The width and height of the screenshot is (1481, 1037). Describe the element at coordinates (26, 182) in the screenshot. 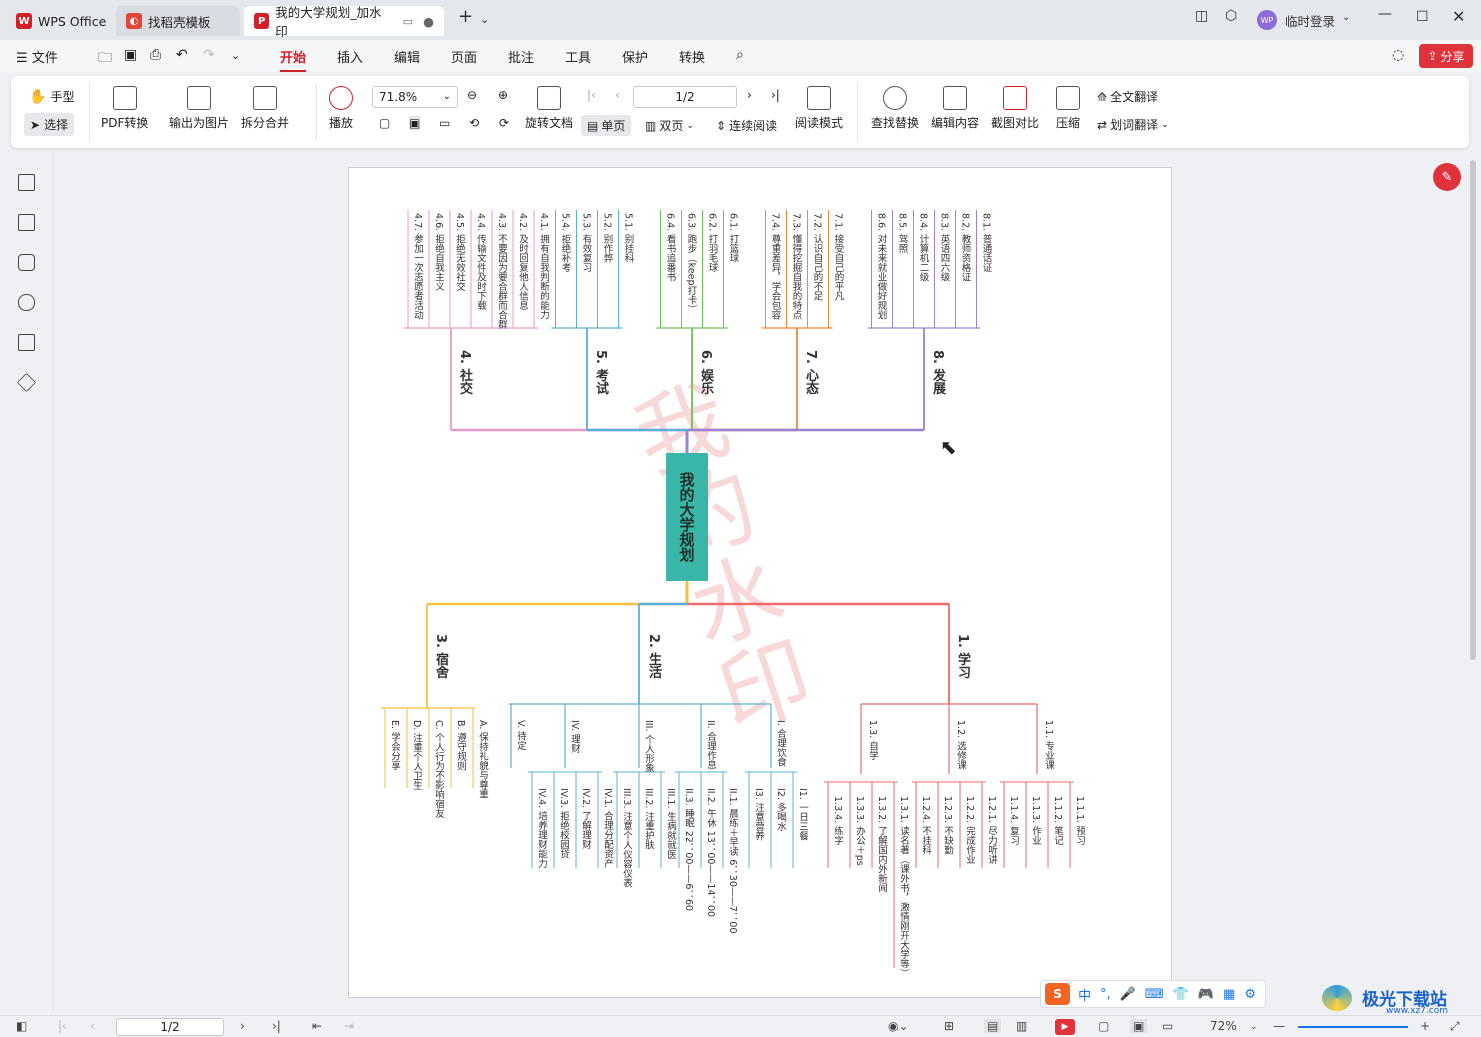

I see `bookmark-icon` at that location.